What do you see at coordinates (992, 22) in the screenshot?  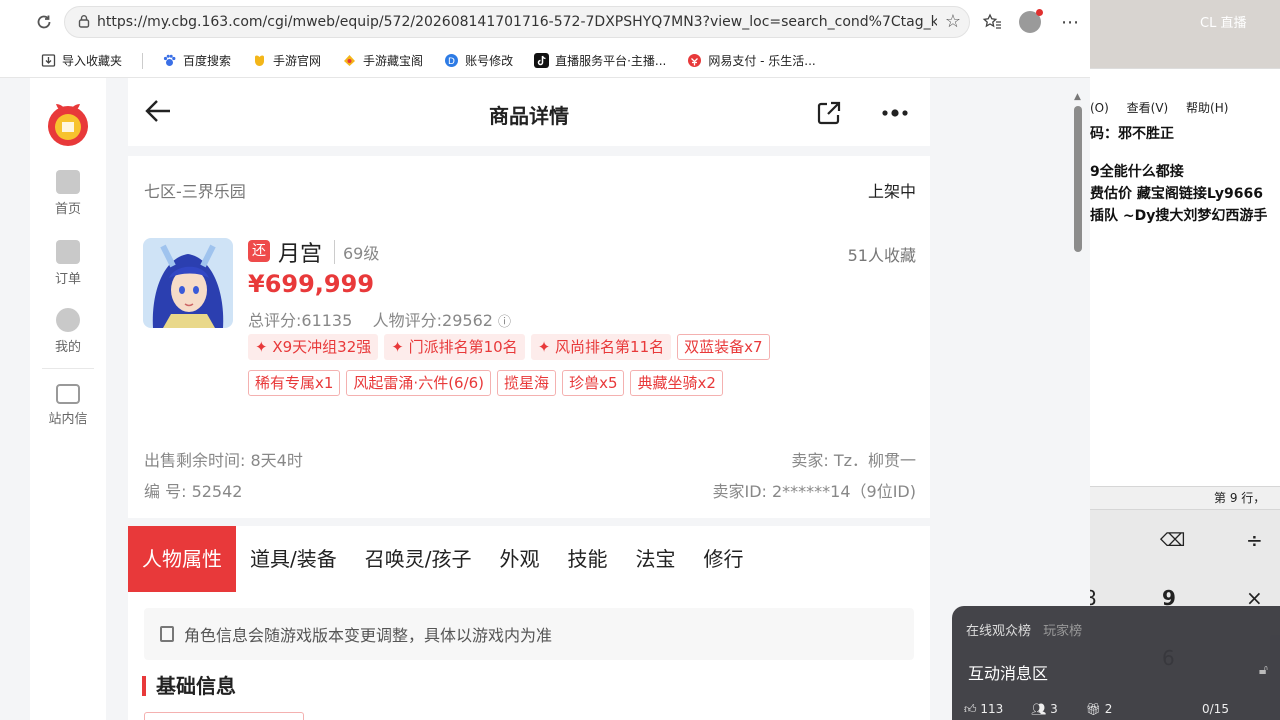 I see `favorites-icon` at bounding box center [992, 22].